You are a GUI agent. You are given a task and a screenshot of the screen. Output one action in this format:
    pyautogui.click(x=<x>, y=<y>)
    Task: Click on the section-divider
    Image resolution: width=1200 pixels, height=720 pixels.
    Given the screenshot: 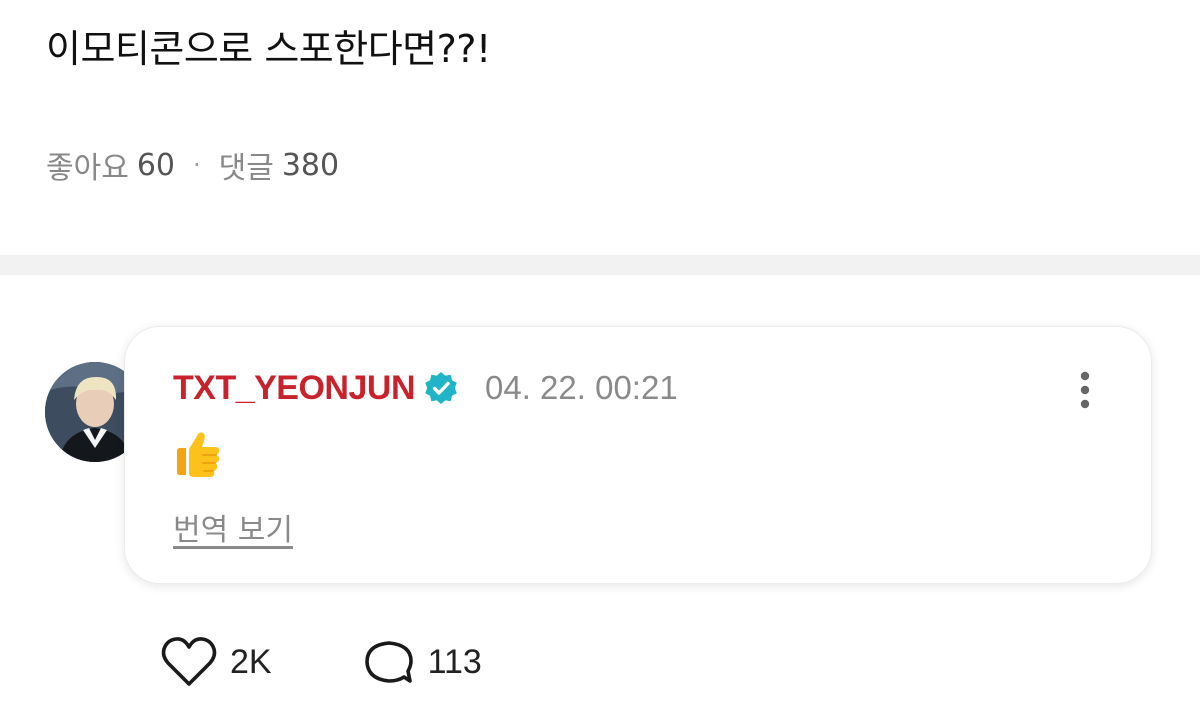 What is the action you would take?
    pyautogui.click(x=600, y=265)
    